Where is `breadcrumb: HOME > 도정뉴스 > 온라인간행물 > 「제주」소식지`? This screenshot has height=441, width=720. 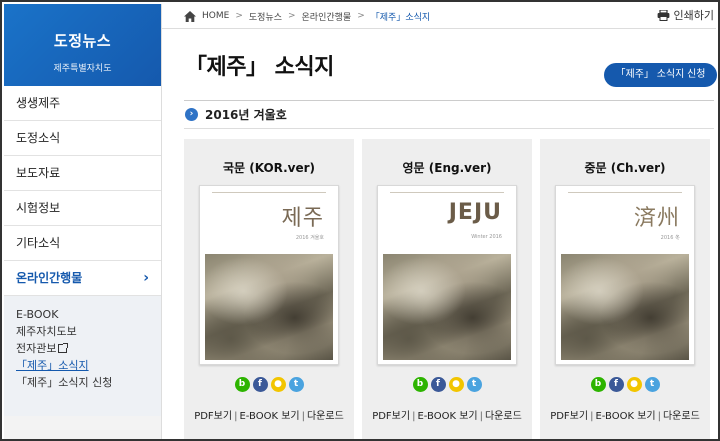 breadcrumb: HOME > 도정뉴스 > 온라인간행물 > 「제주」소식지 is located at coordinates (307, 16).